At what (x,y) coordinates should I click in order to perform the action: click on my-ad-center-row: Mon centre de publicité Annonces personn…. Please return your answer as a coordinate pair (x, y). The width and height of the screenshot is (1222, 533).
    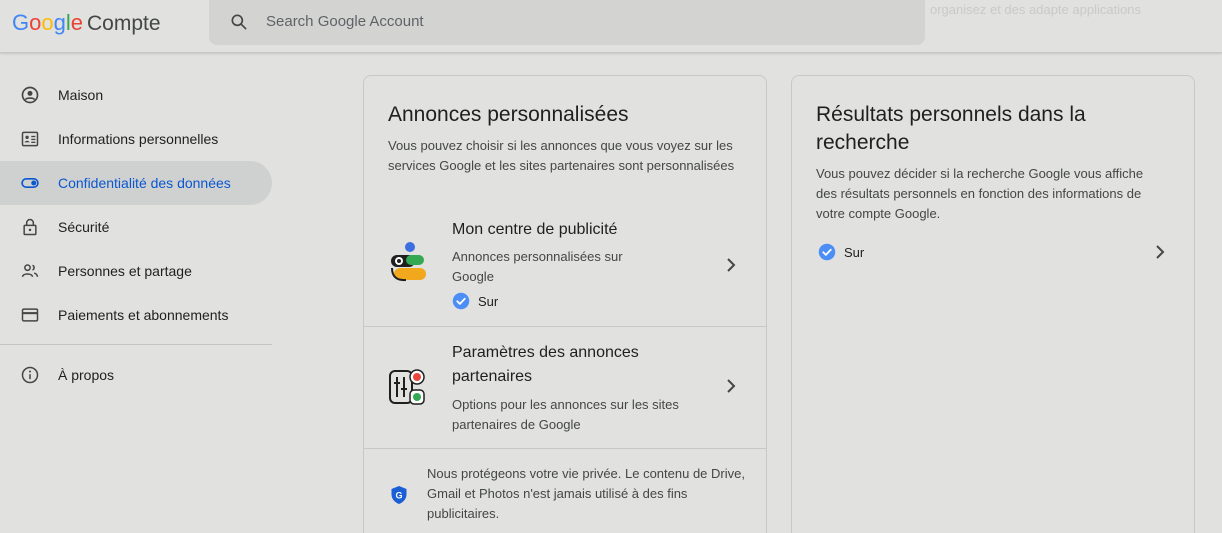
    Looking at the image, I should click on (565, 268).